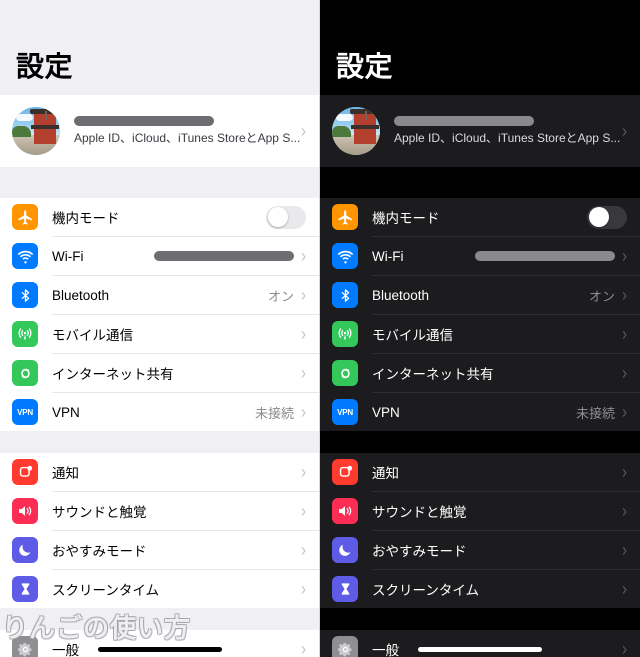 Image resolution: width=640 pixels, height=657 pixels. I want to click on account-group-light: Apple ID、iCloud、iTunes StoreとApp S... ›, so click(159, 131).